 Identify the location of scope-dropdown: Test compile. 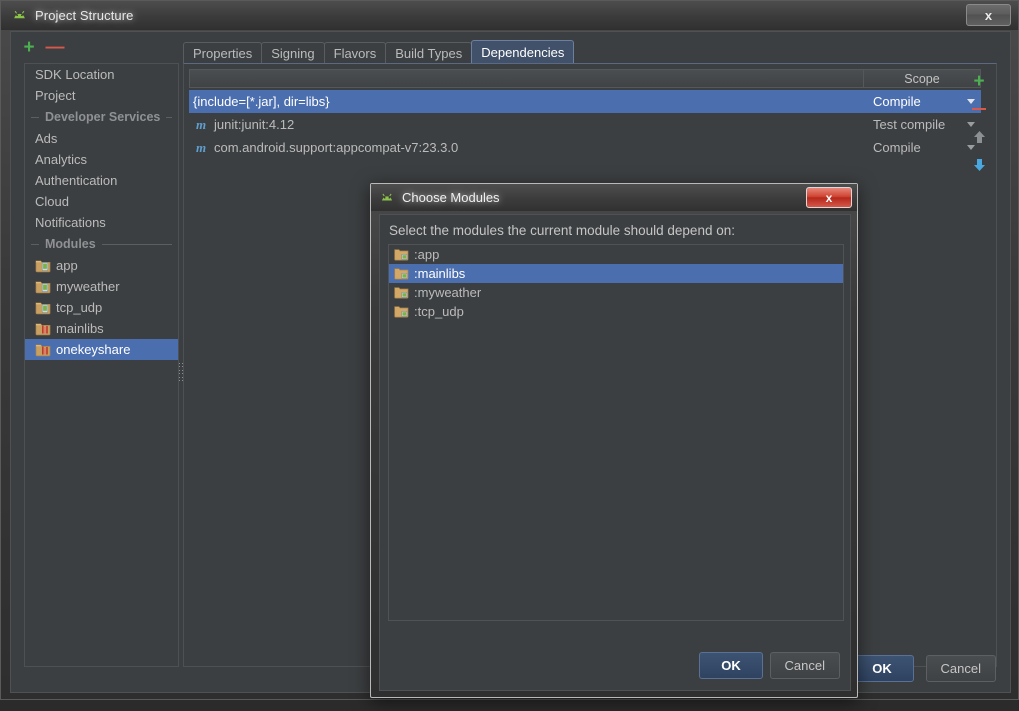
(923, 124).